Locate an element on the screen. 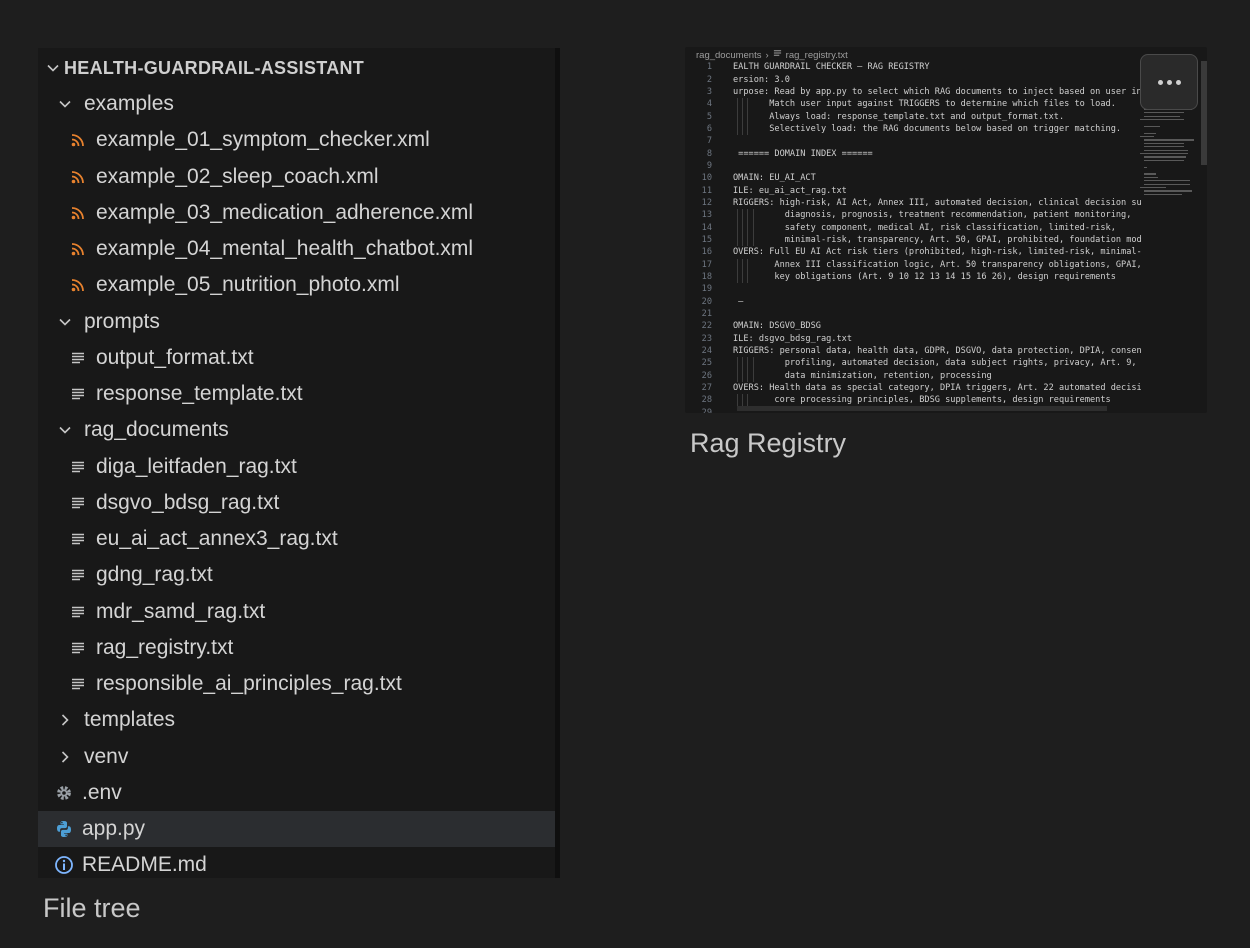 Image resolution: width=1250 pixels, height=948 pixels. line-text: ILE: dsgvo_bdsg_rag.txt is located at coordinates (792, 338).